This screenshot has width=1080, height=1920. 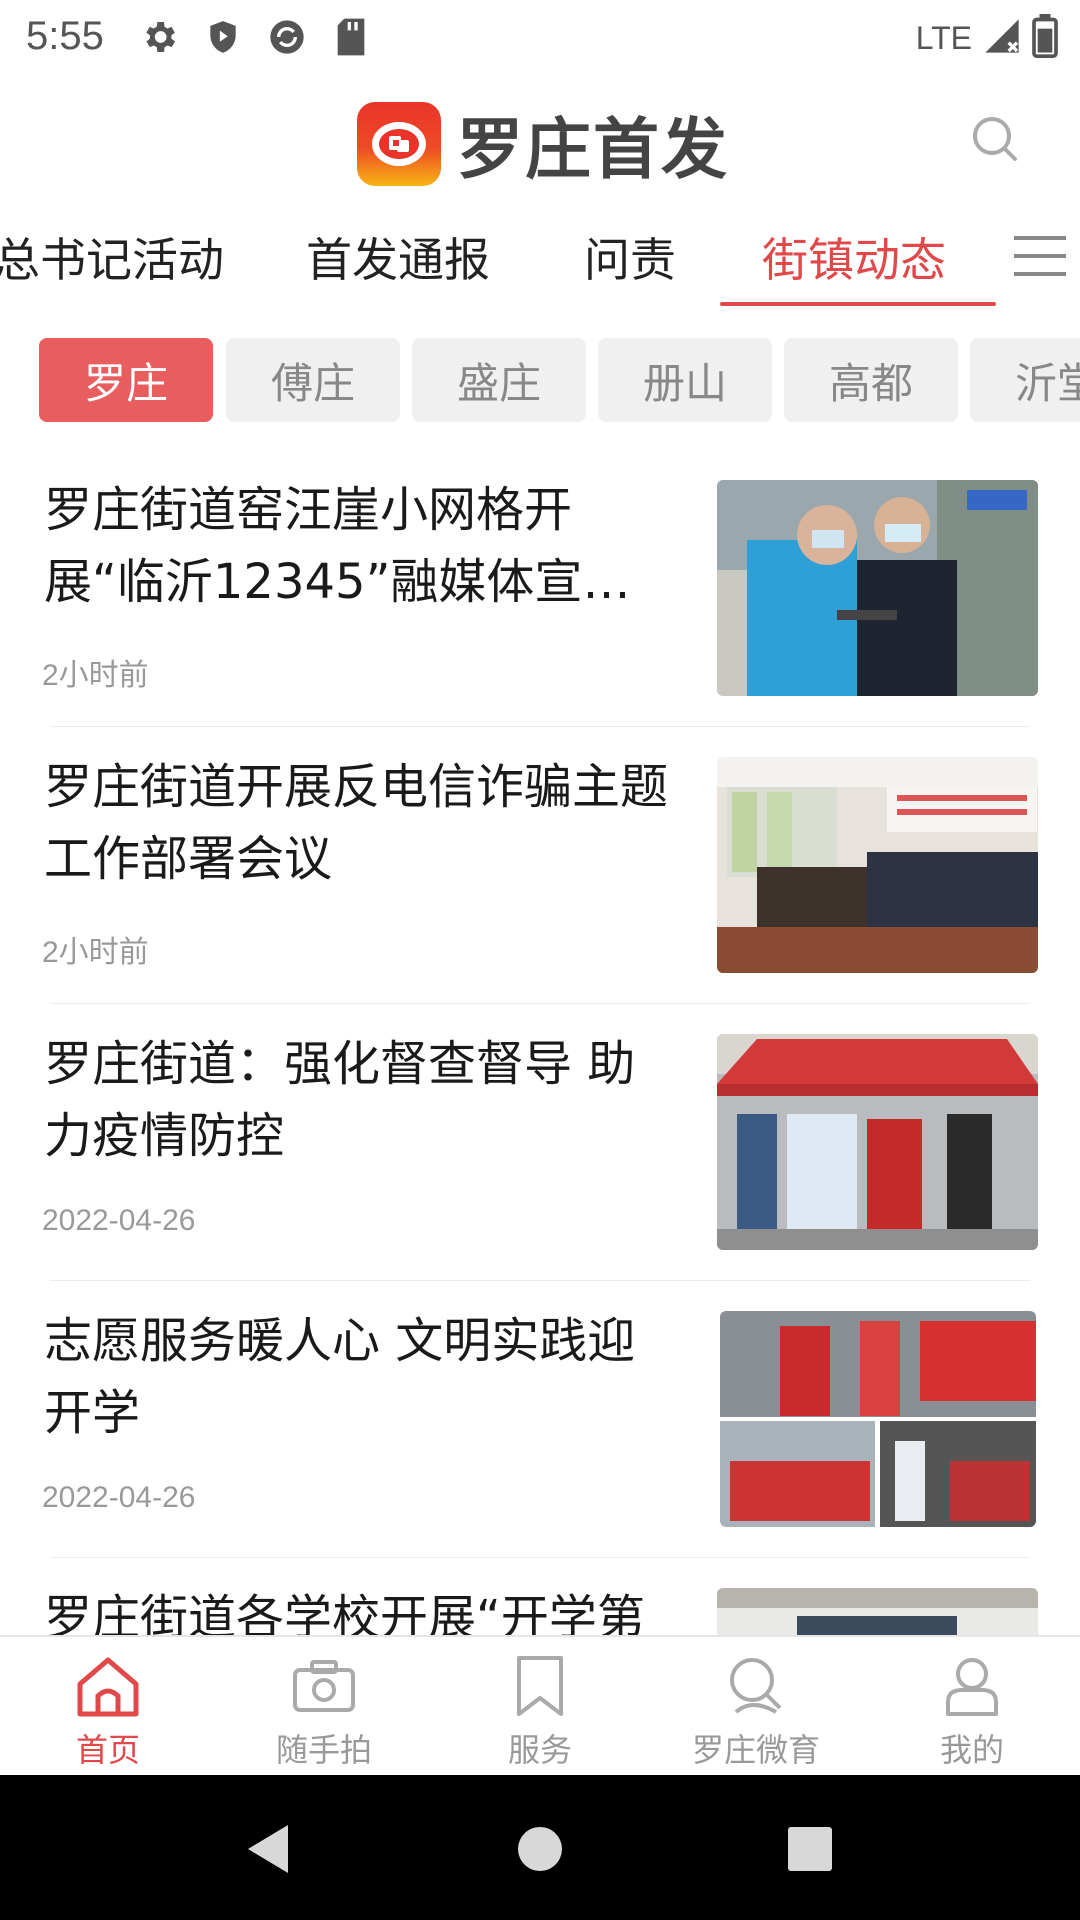 I want to click on nav-snapshot: 随手拍, so click(x=324, y=1707).